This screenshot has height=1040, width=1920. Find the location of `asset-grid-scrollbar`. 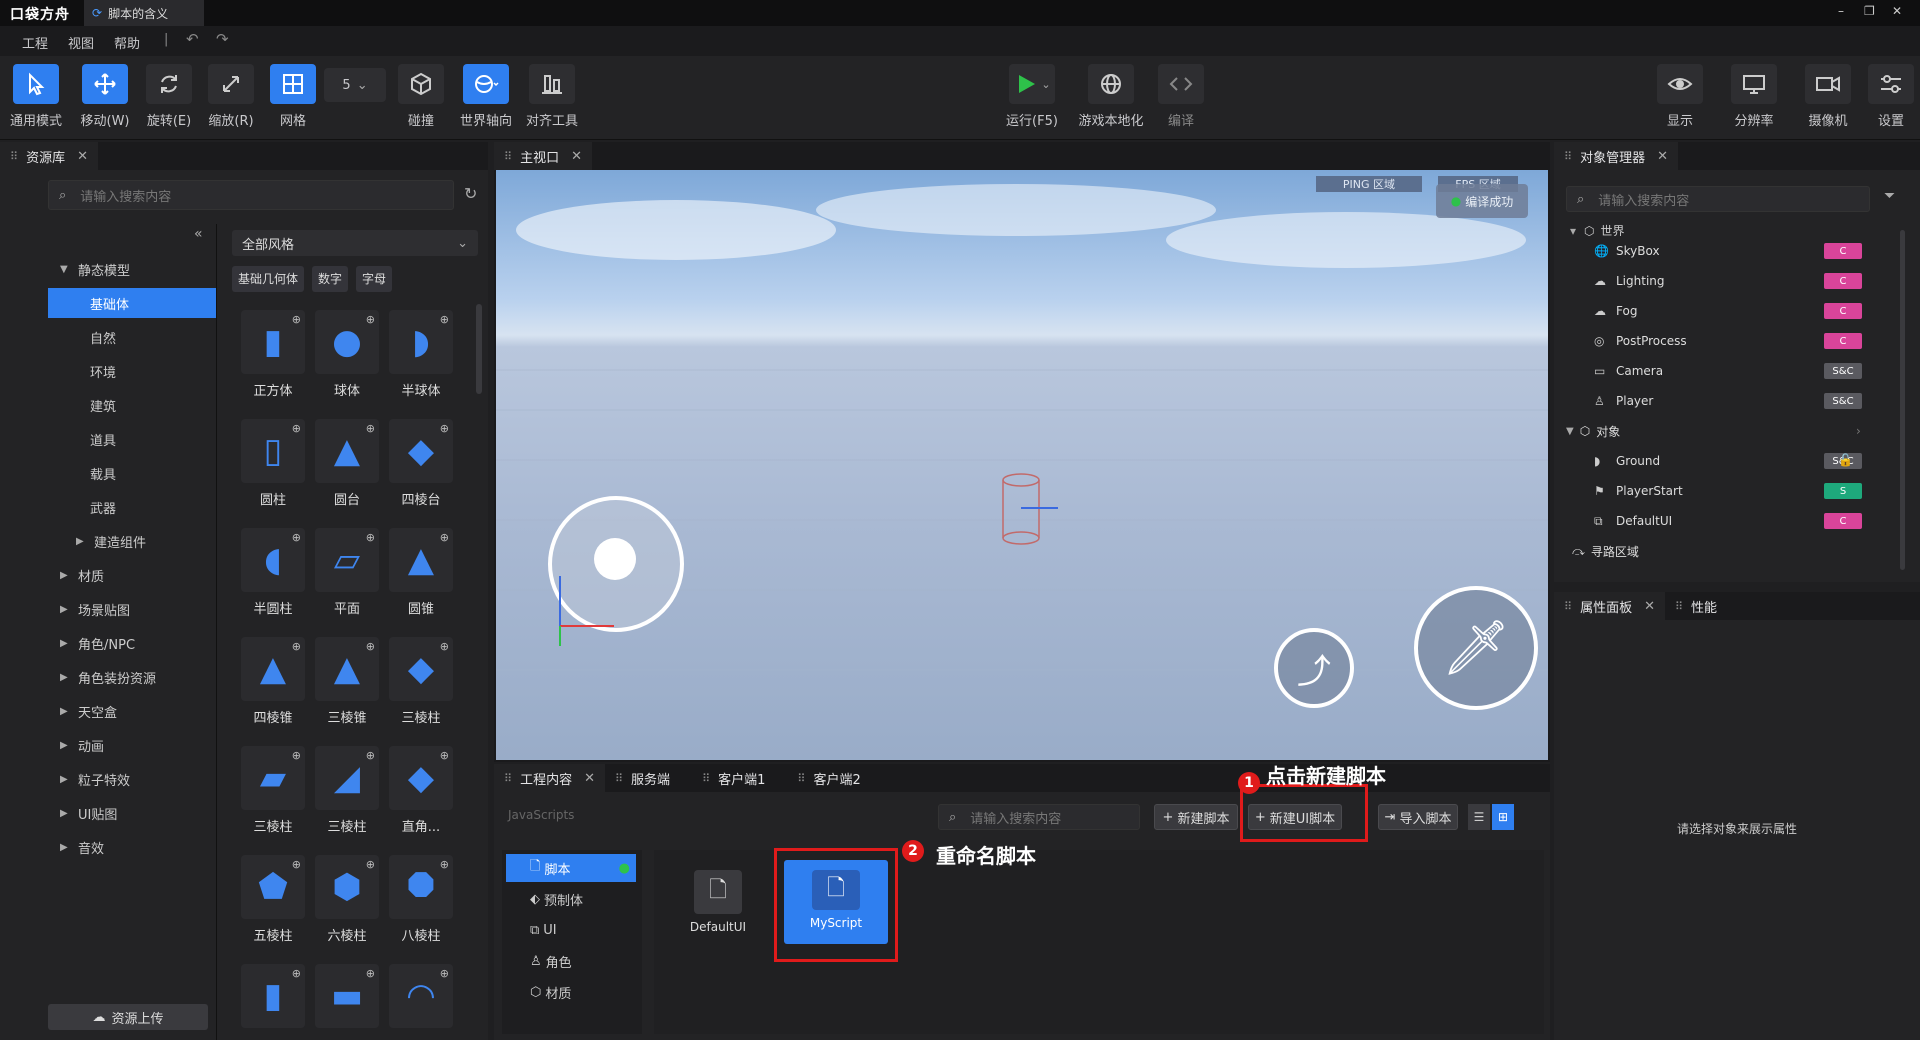

asset-grid-scrollbar is located at coordinates (479, 349).